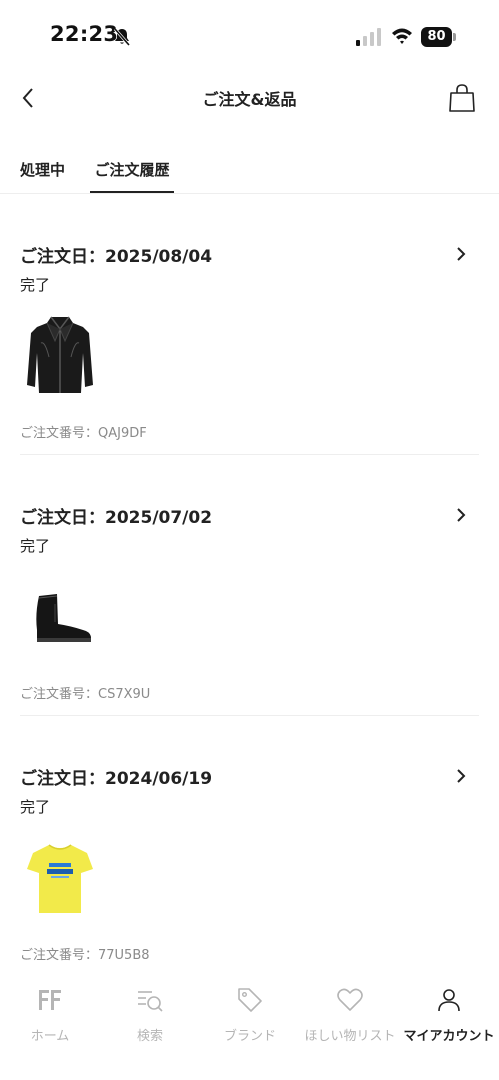  I want to click on bell-muted-icon, so click(122, 37).